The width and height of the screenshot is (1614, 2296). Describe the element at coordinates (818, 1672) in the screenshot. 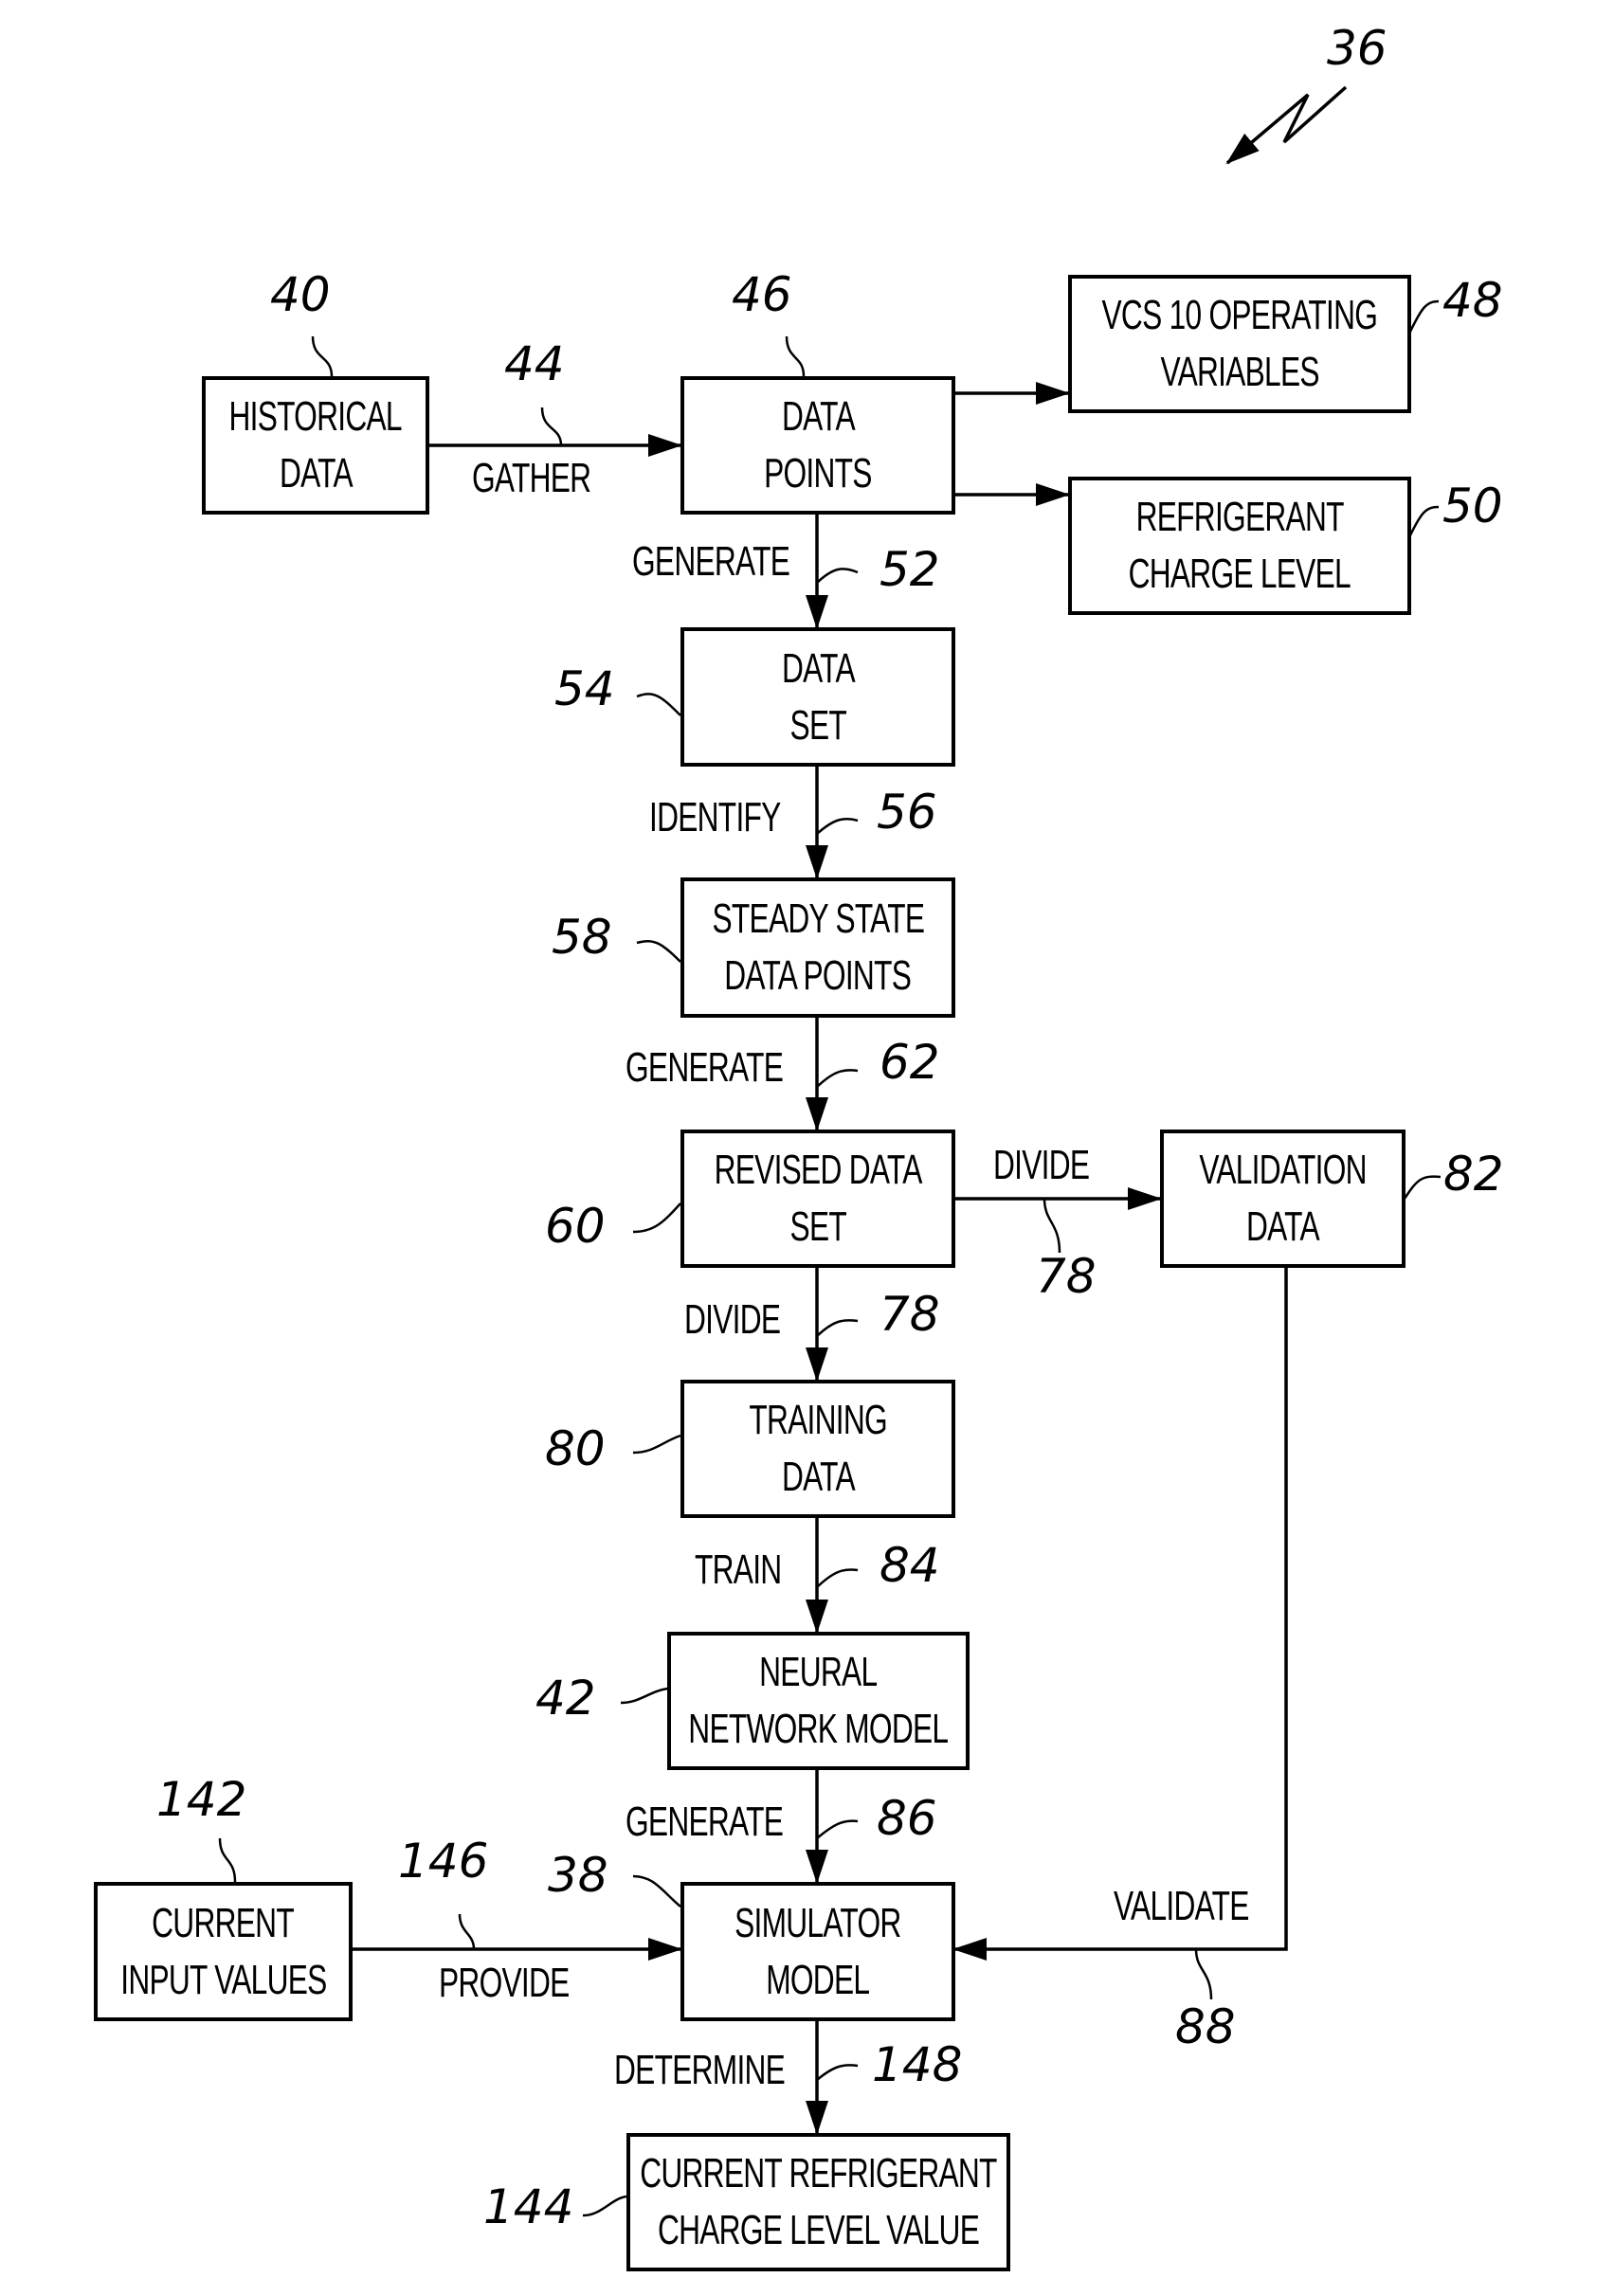

I see `box-line: NEURAL` at that location.